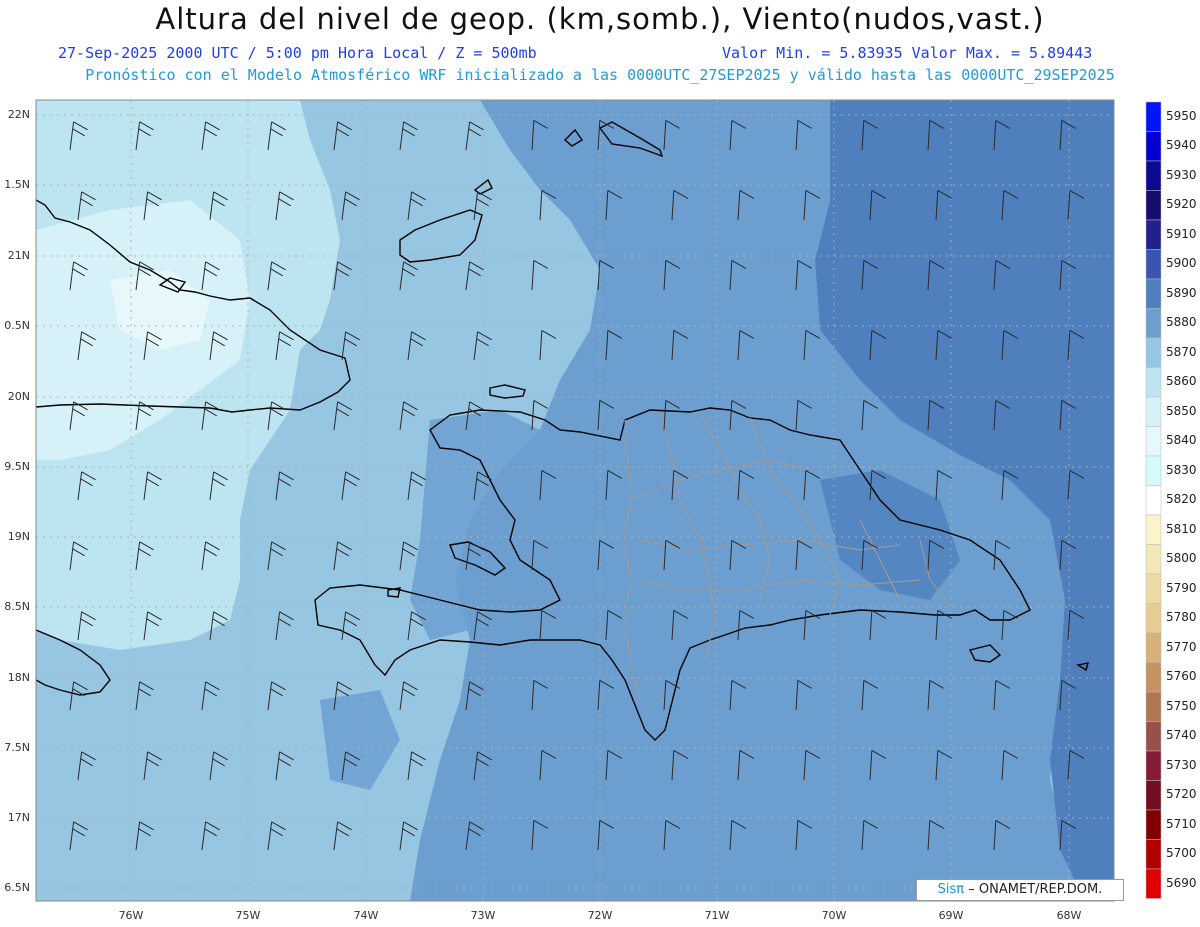  I want to click on lon-label: 74W, so click(366, 915).